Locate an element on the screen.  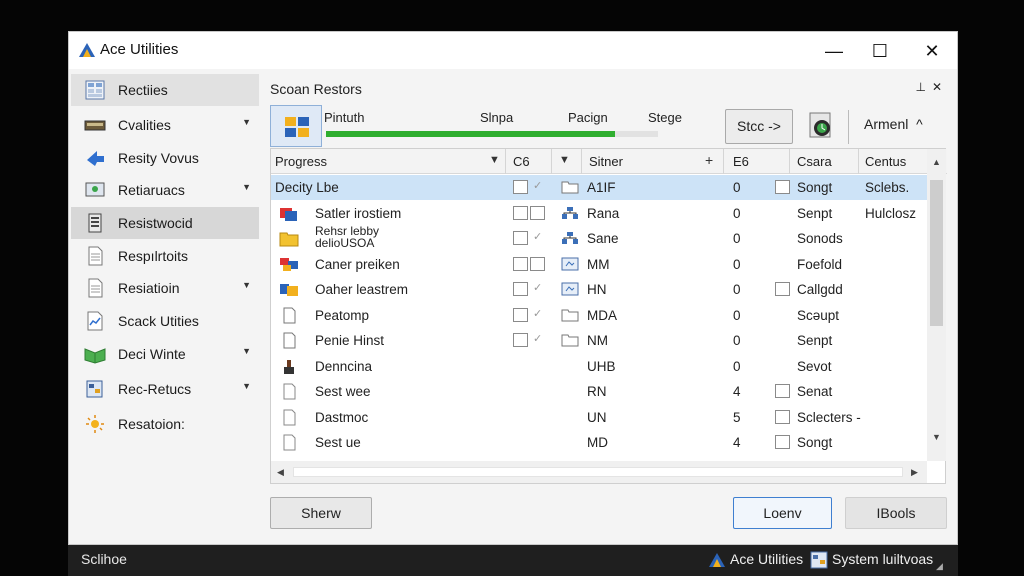
row-count: 4 is located at coordinates (737, 442).